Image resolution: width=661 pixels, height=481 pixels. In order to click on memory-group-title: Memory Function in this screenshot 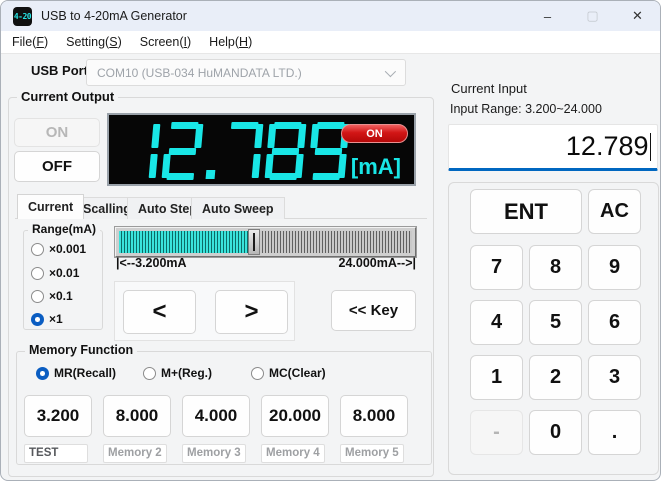, I will do `click(81, 350)`.